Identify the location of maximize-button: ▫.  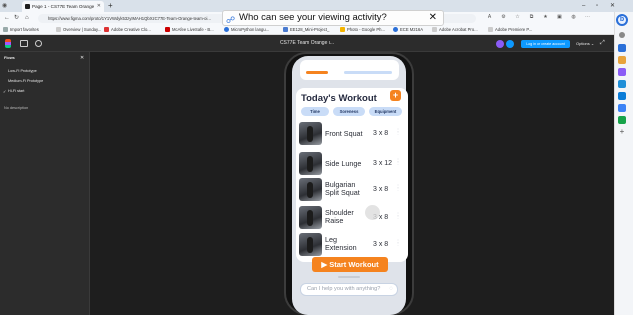
(597, 6).